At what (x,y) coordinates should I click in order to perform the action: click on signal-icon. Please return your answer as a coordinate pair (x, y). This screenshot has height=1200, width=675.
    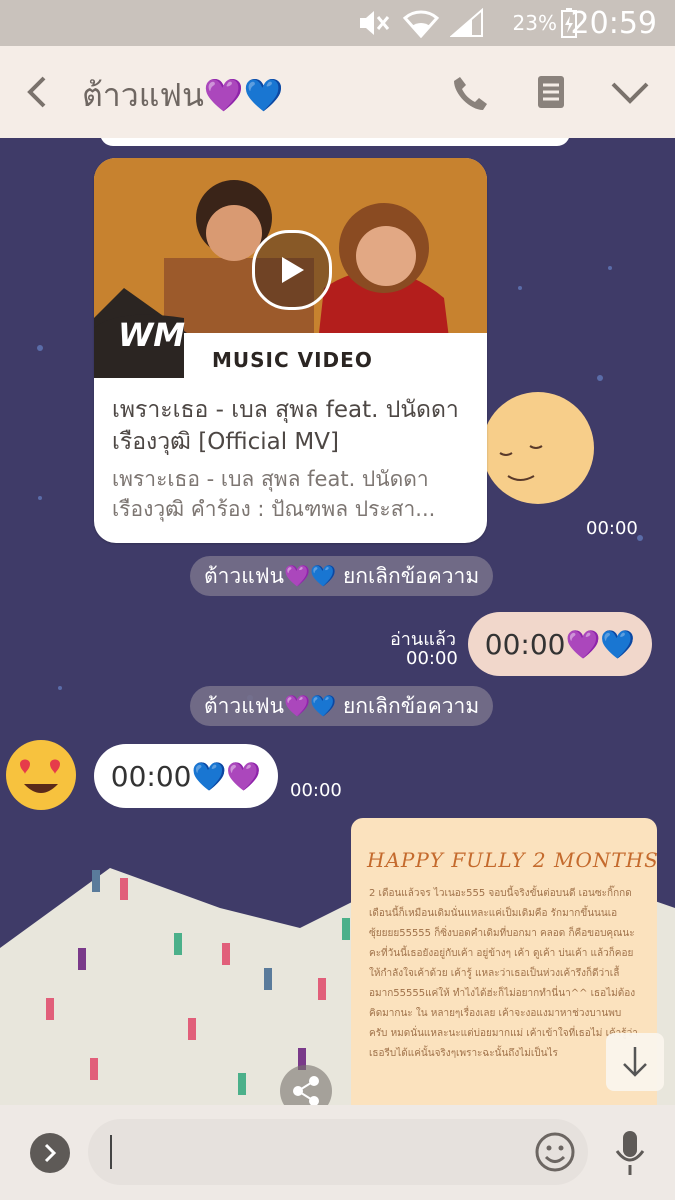
    Looking at the image, I should click on (467, 23).